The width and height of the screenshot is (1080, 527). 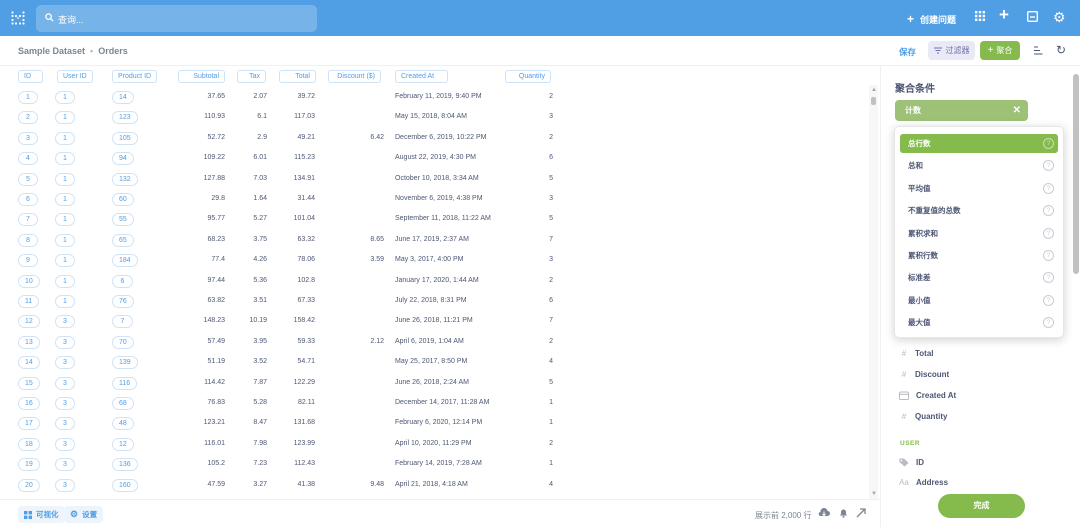 What do you see at coordinates (29, 383) in the screenshot?
I see `cell-id: 15` at bounding box center [29, 383].